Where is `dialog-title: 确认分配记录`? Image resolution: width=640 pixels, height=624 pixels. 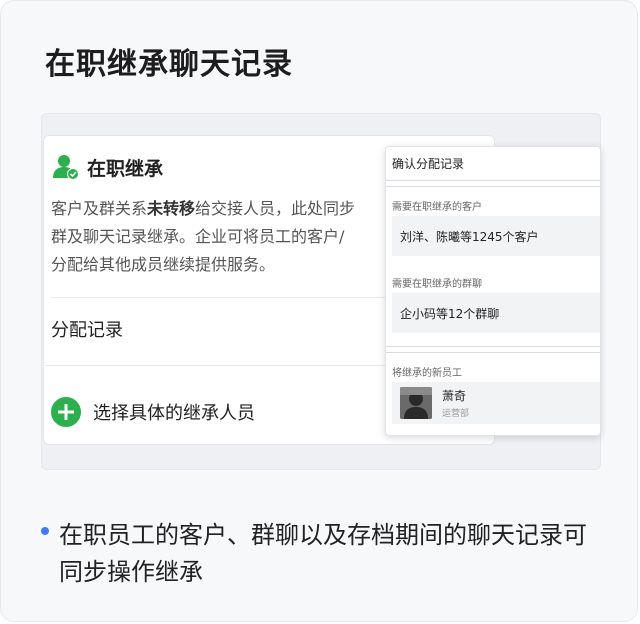 dialog-title: 确认分配记录 is located at coordinates (428, 164).